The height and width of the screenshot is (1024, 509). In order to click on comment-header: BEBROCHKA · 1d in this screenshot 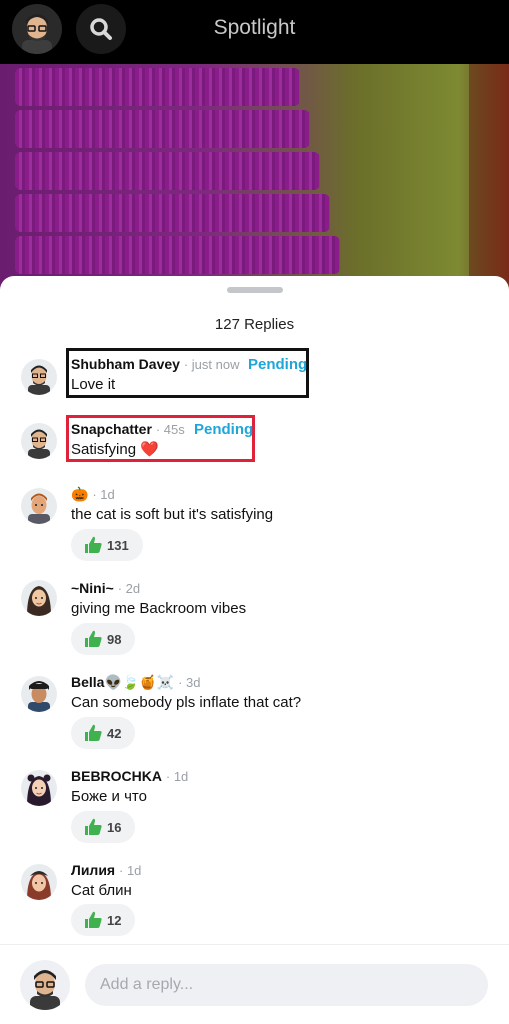, I will do `click(129, 776)`.